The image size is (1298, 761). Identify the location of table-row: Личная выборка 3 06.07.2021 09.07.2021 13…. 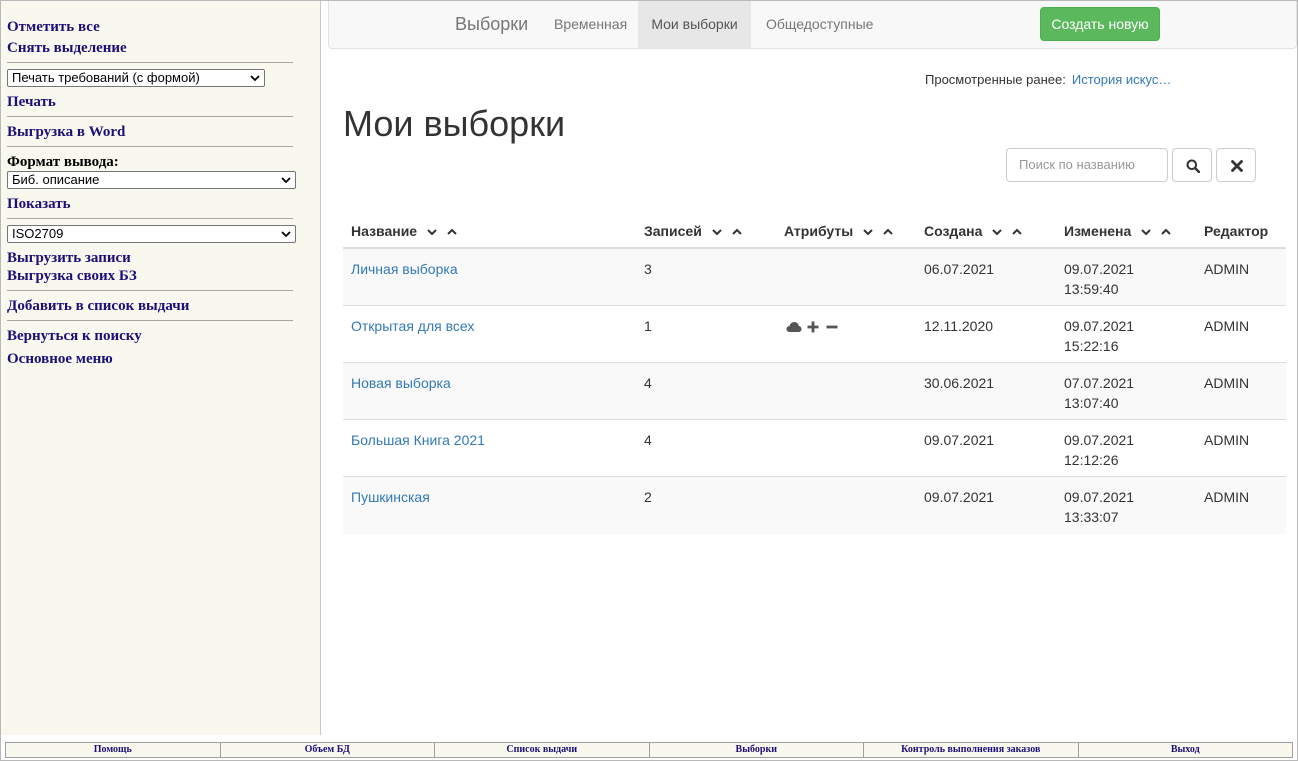
(814, 277).